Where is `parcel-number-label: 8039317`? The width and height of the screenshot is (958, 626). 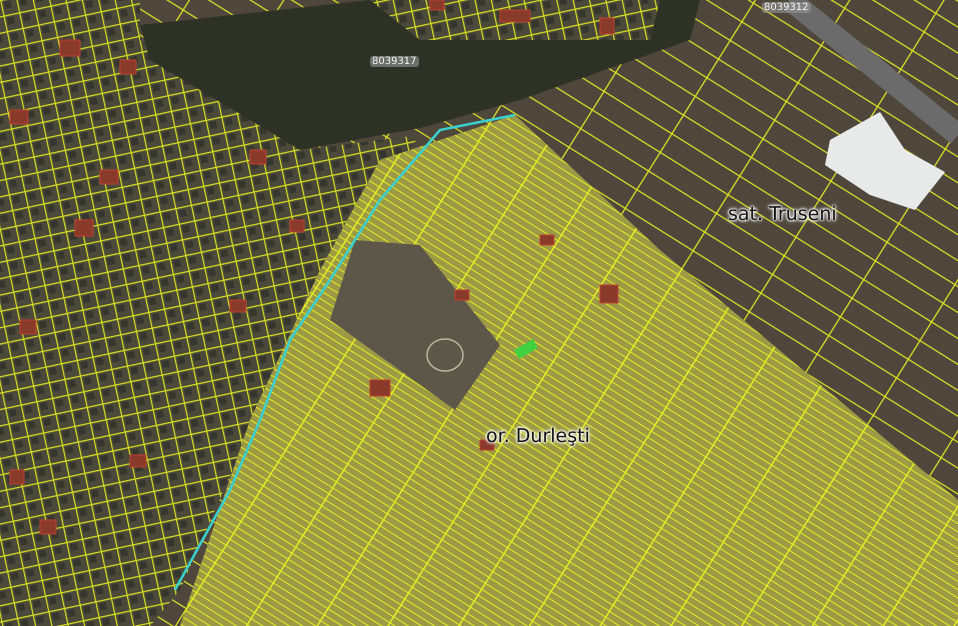 parcel-number-label: 8039317 is located at coordinates (394, 61).